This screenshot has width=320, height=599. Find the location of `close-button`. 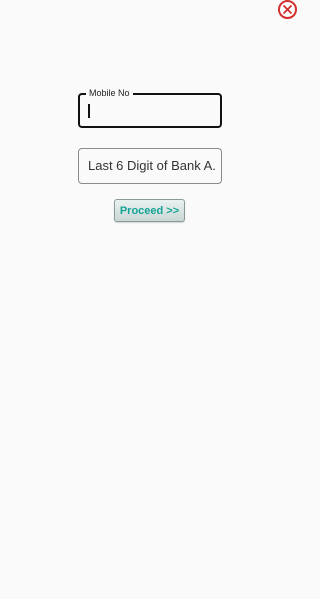

close-button is located at coordinates (287, 9).